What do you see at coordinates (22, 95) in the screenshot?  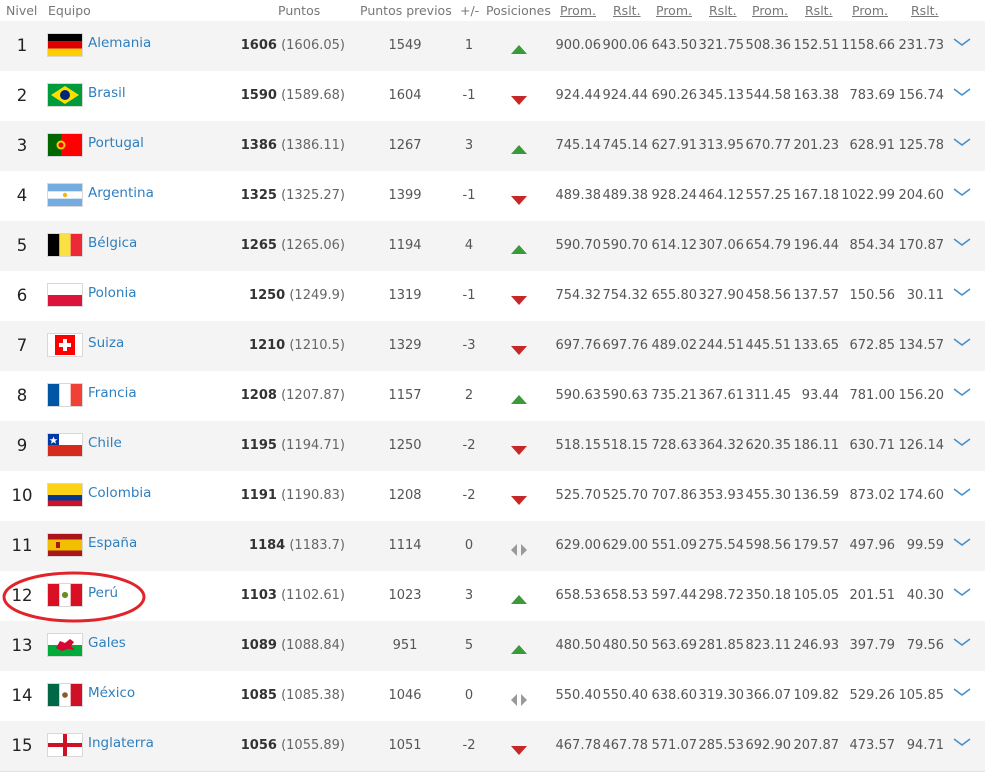 I see `rank-number: 2` at bounding box center [22, 95].